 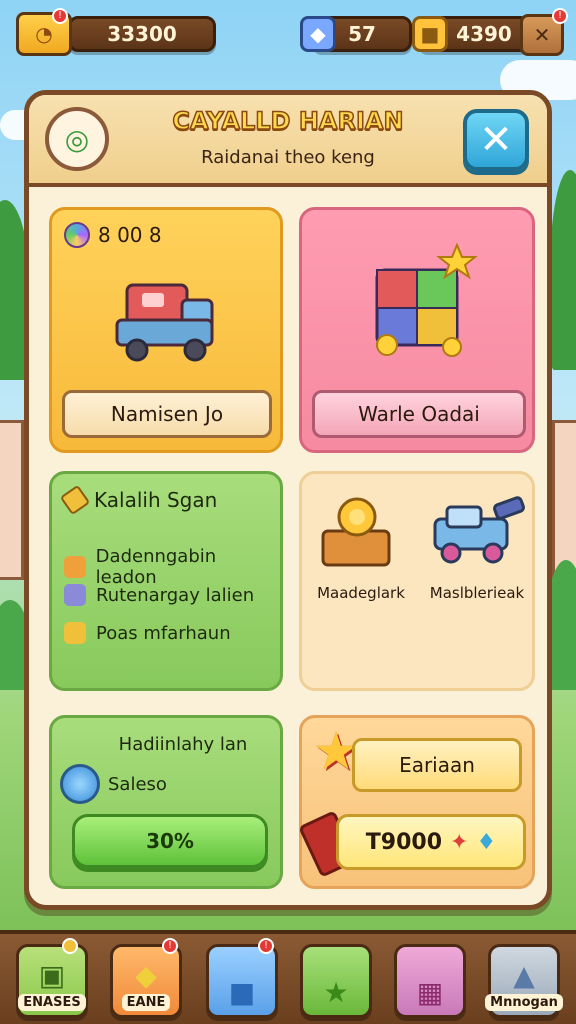 I want to click on progress-value: 30%, so click(x=170, y=841).